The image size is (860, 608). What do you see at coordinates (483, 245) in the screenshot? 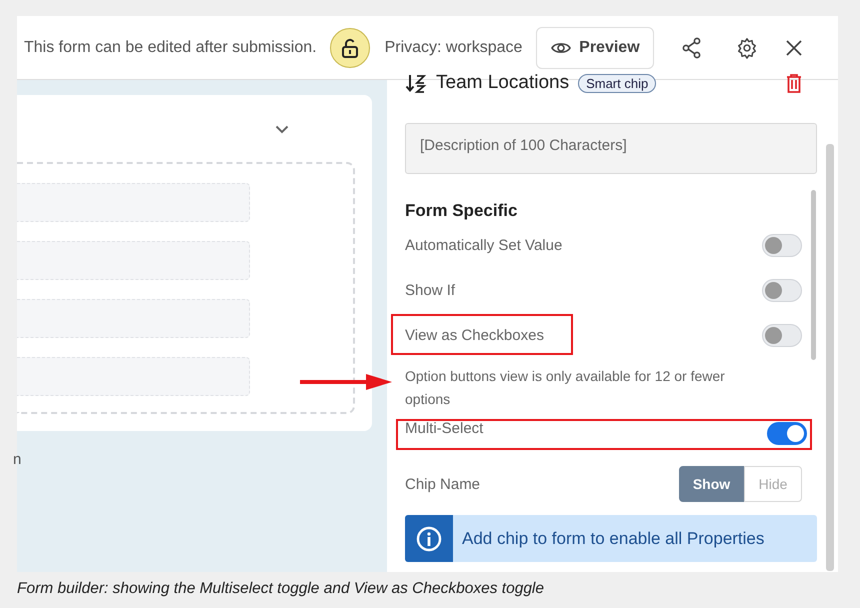
I see `setting-label: Automatically Set Value` at bounding box center [483, 245].